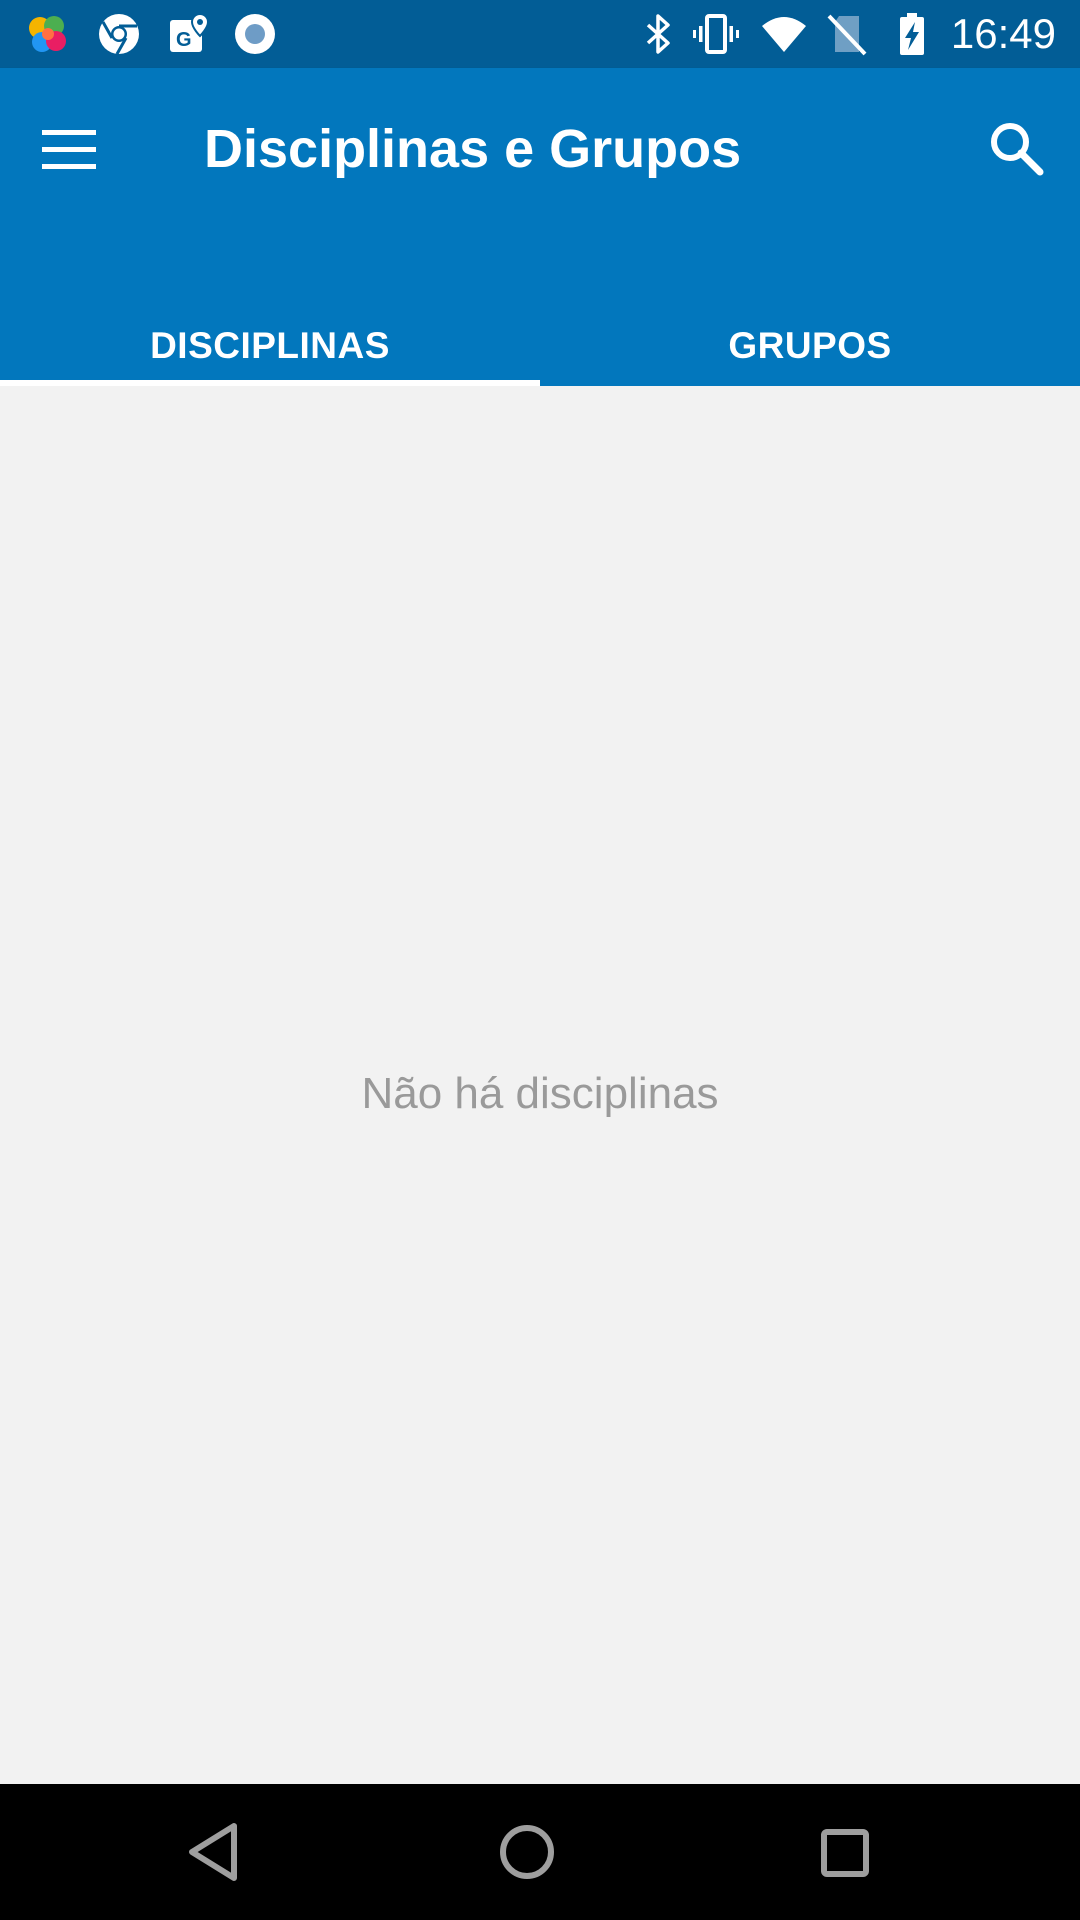 The height and width of the screenshot is (1920, 1080). Describe the element at coordinates (540, 1093) in the screenshot. I see `empty-state-message: Não há disciplinas` at that location.